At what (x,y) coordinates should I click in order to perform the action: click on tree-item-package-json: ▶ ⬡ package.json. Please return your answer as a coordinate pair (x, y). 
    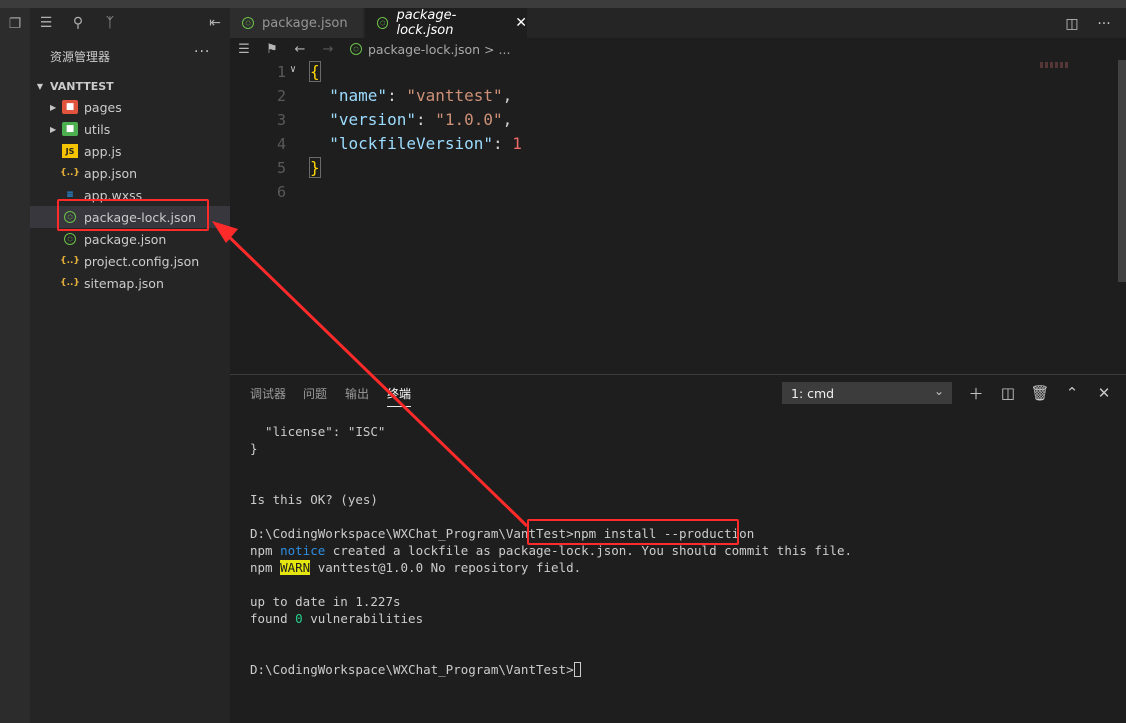
    Looking at the image, I should click on (130, 239).